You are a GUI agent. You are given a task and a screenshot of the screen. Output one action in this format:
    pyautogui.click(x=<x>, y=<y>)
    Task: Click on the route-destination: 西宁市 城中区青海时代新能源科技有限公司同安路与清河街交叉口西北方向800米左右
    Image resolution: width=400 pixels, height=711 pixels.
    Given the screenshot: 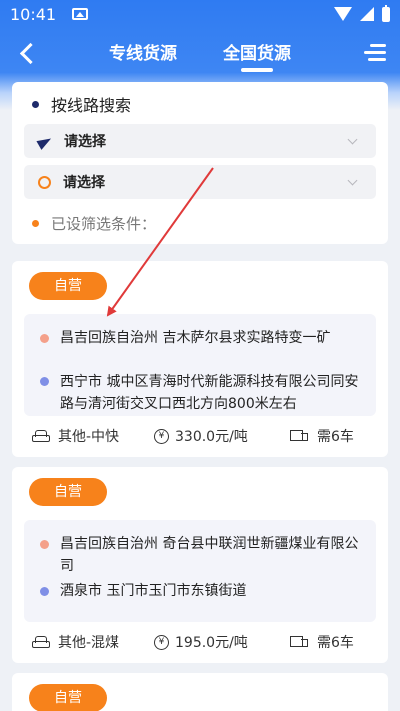 What is the action you would take?
    pyautogui.click(x=209, y=393)
    